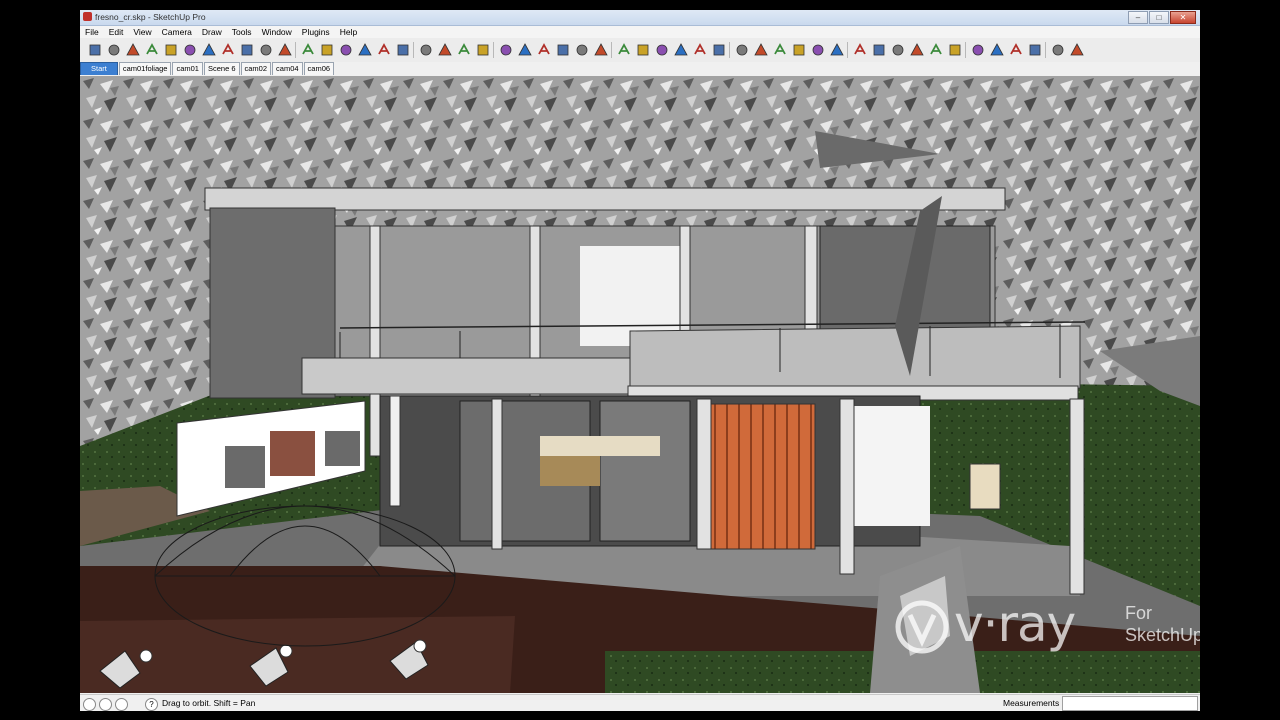  What do you see at coordinates (1035, 50) in the screenshot?
I see `section-plane-icon` at bounding box center [1035, 50].